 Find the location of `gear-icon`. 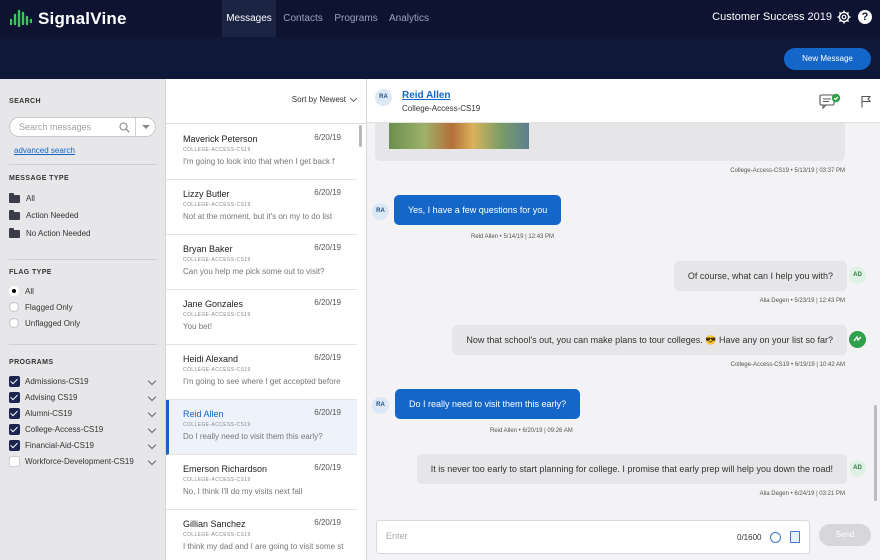

gear-icon is located at coordinates (844, 17).